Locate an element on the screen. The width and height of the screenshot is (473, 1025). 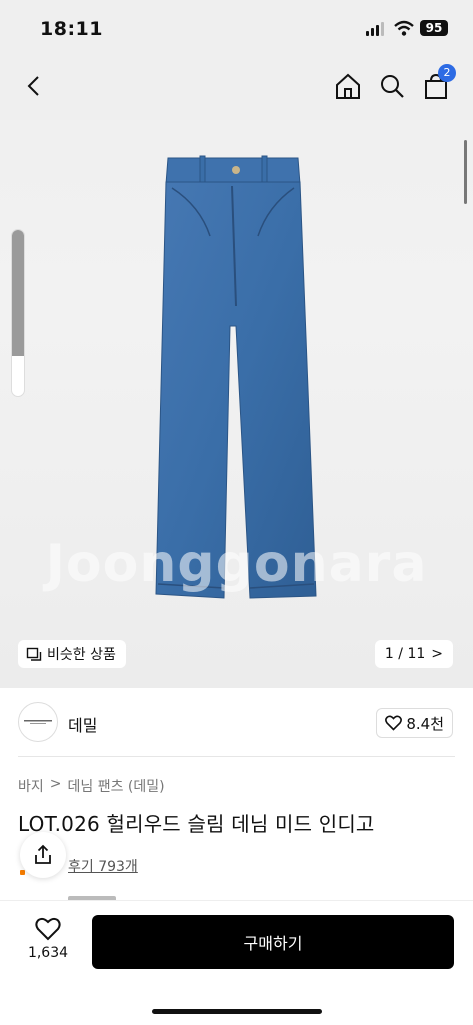
wishlist-button: 1,634 is located at coordinates (48, 939).